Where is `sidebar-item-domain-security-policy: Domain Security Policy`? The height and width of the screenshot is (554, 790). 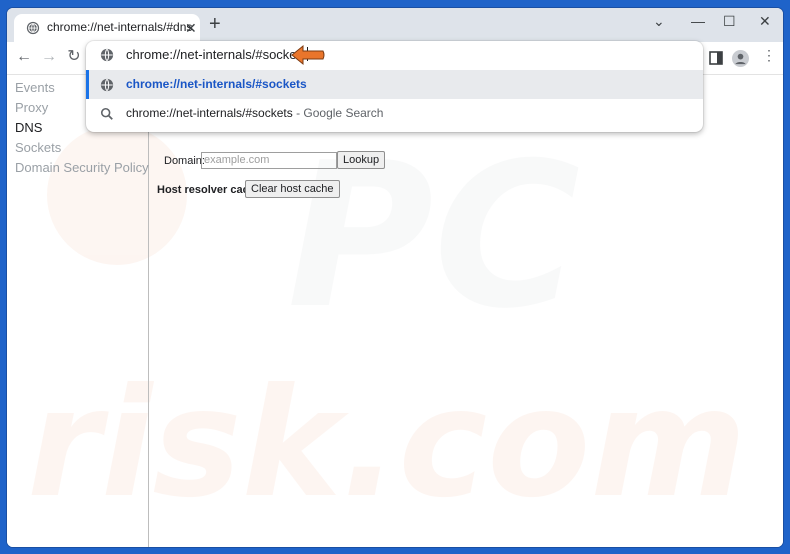
sidebar-item-domain-security-policy: Domain Security Policy is located at coordinates (82, 167).